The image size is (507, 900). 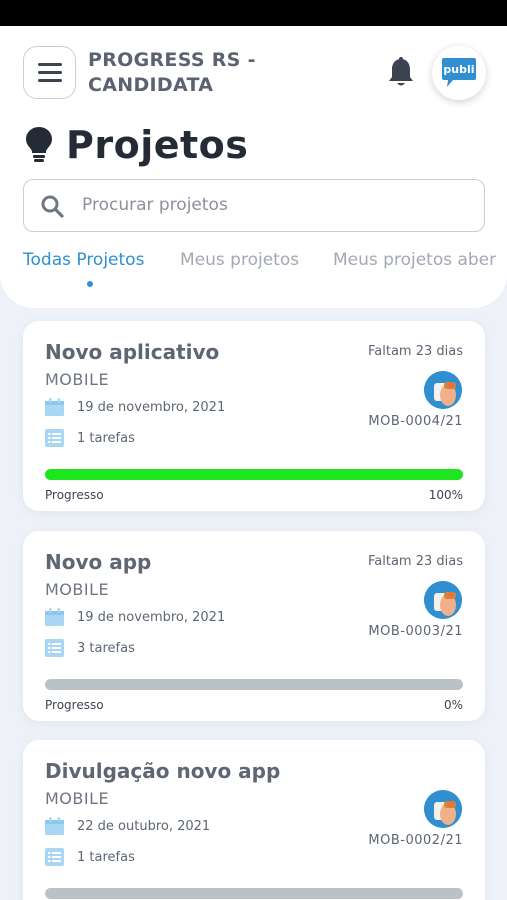 I want to click on logo-icon: publi, so click(x=459, y=72).